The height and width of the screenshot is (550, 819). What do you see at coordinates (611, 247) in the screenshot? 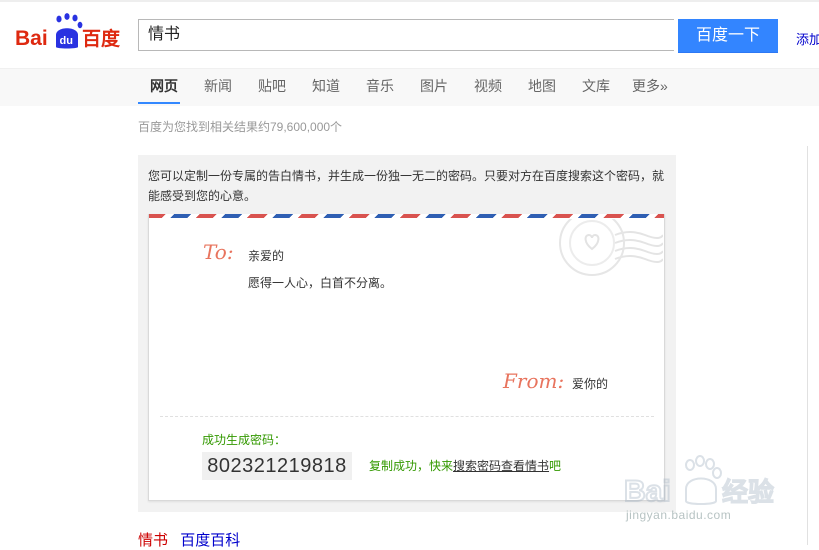
I see `postmark-stamp-icon` at bounding box center [611, 247].